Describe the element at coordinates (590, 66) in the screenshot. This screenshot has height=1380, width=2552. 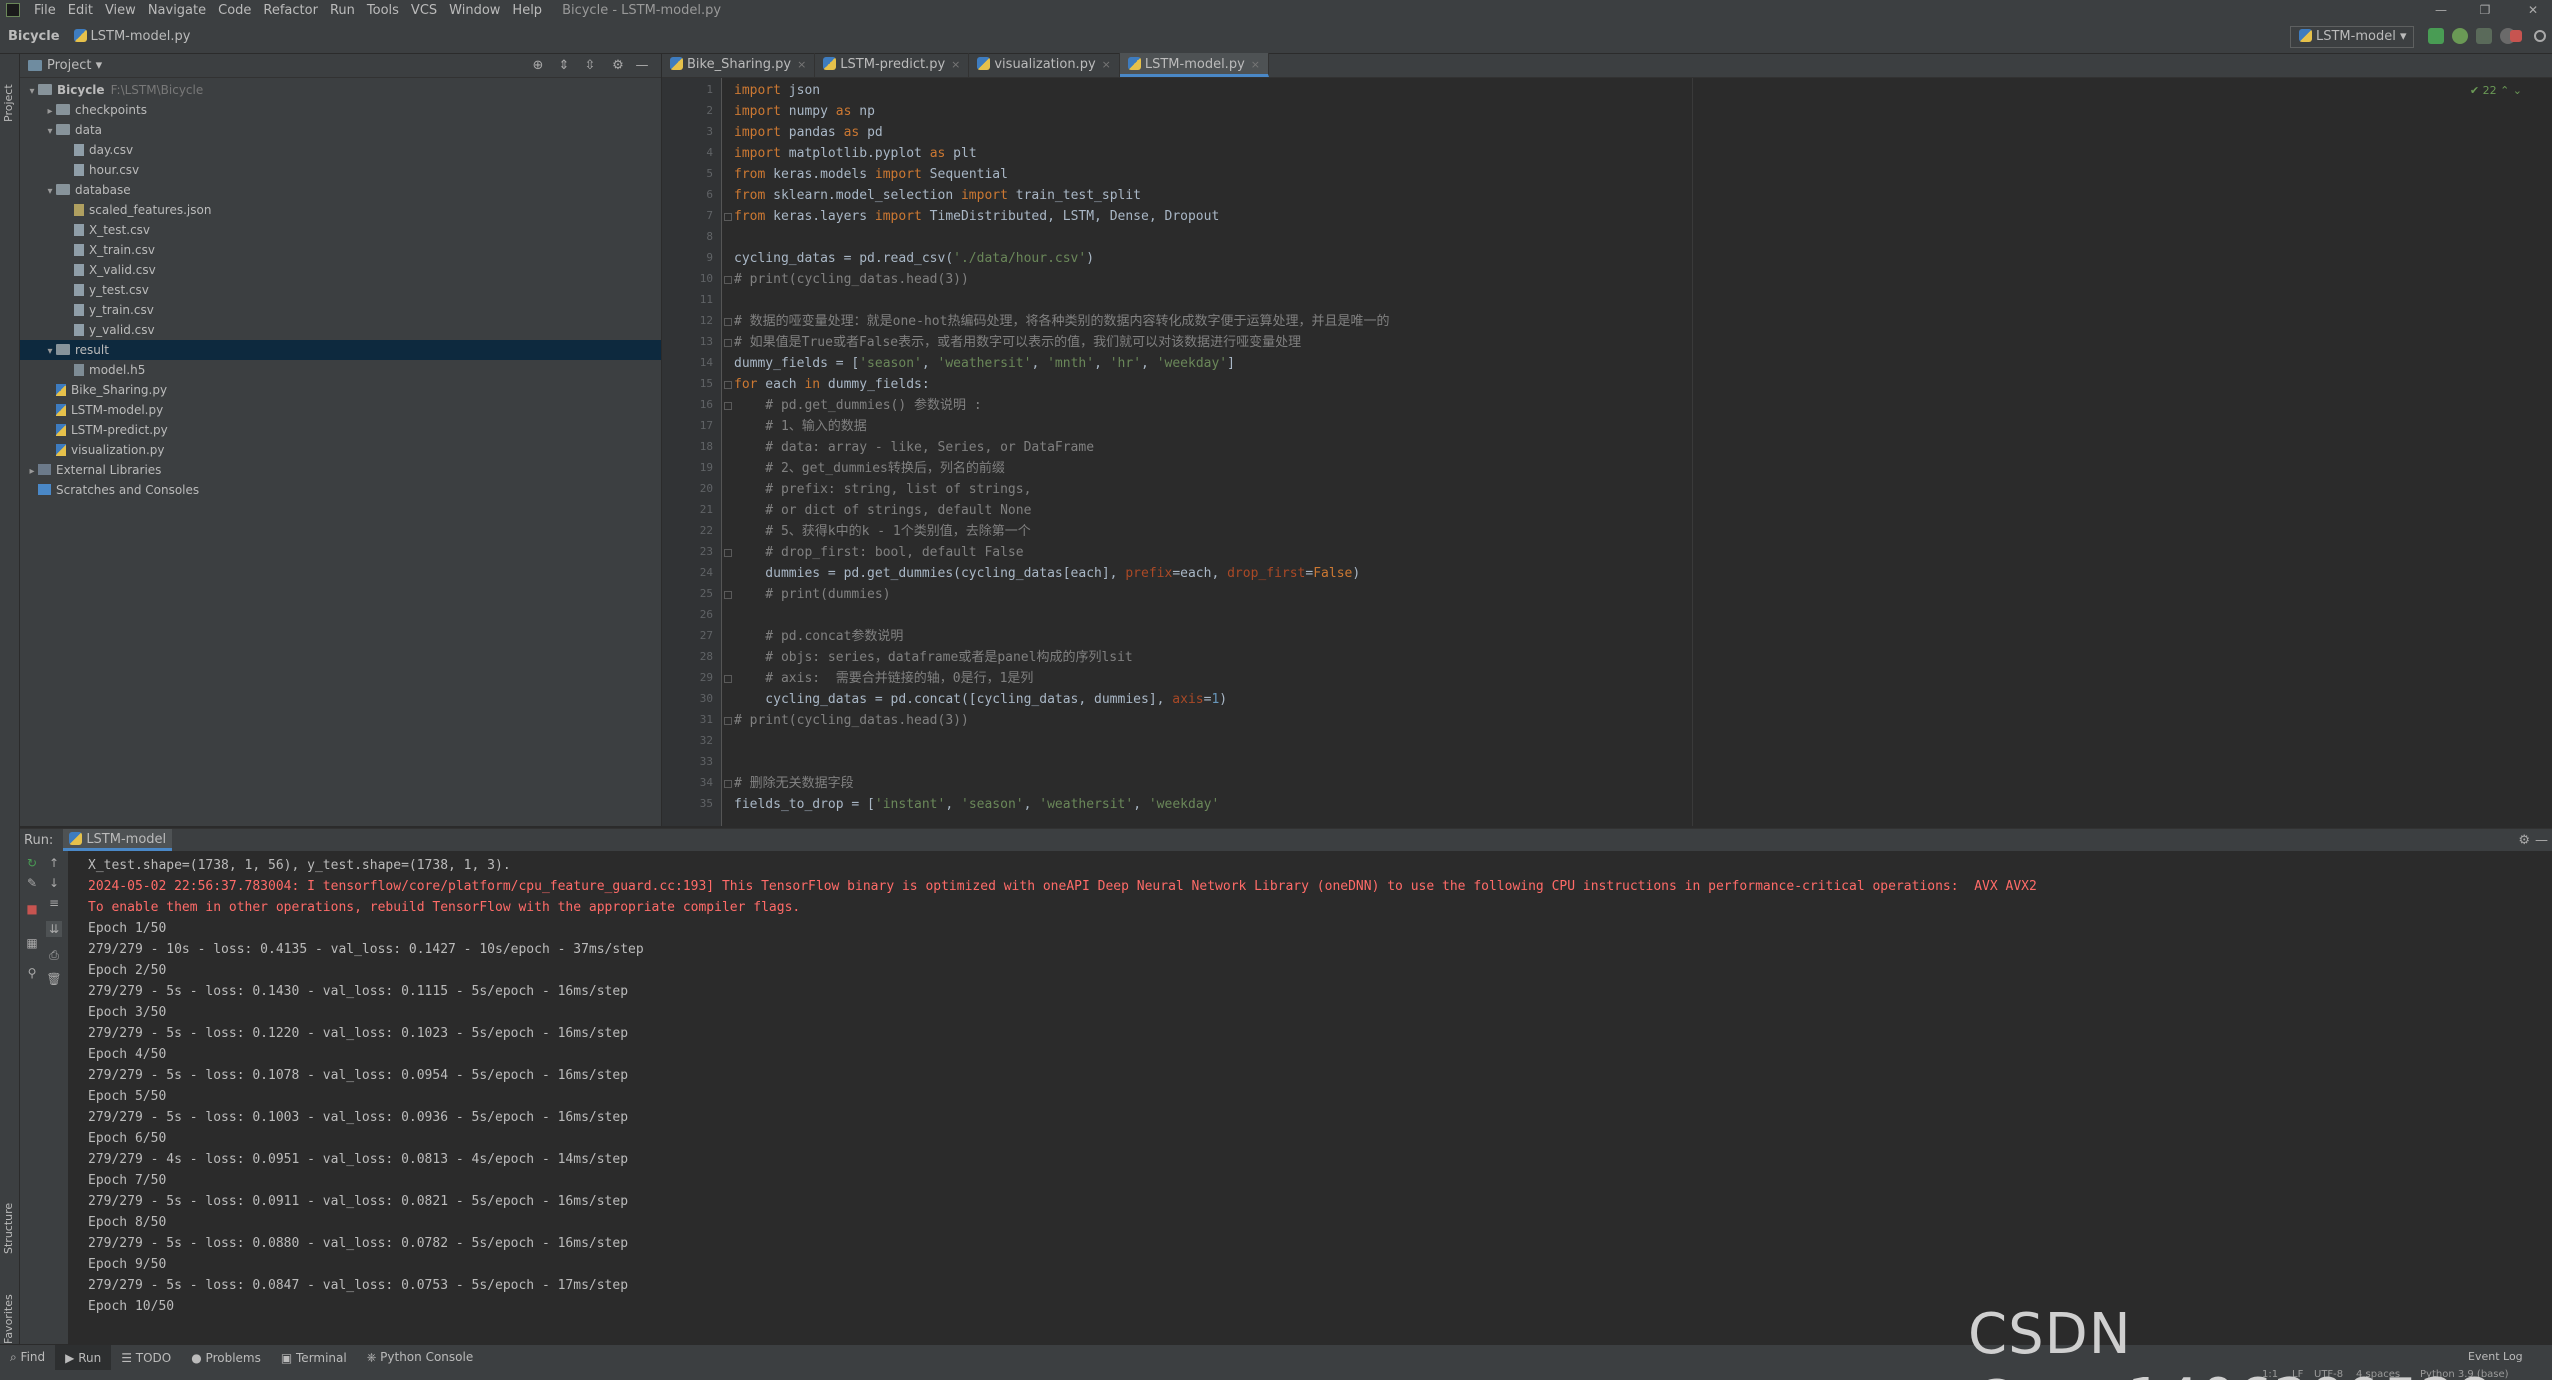
I see `collapse-all-icon: ⇳` at that location.